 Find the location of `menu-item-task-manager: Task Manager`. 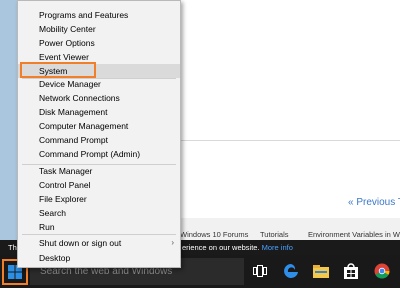

menu-item-task-manager: Task Manager is located at coordinates (99, 171).